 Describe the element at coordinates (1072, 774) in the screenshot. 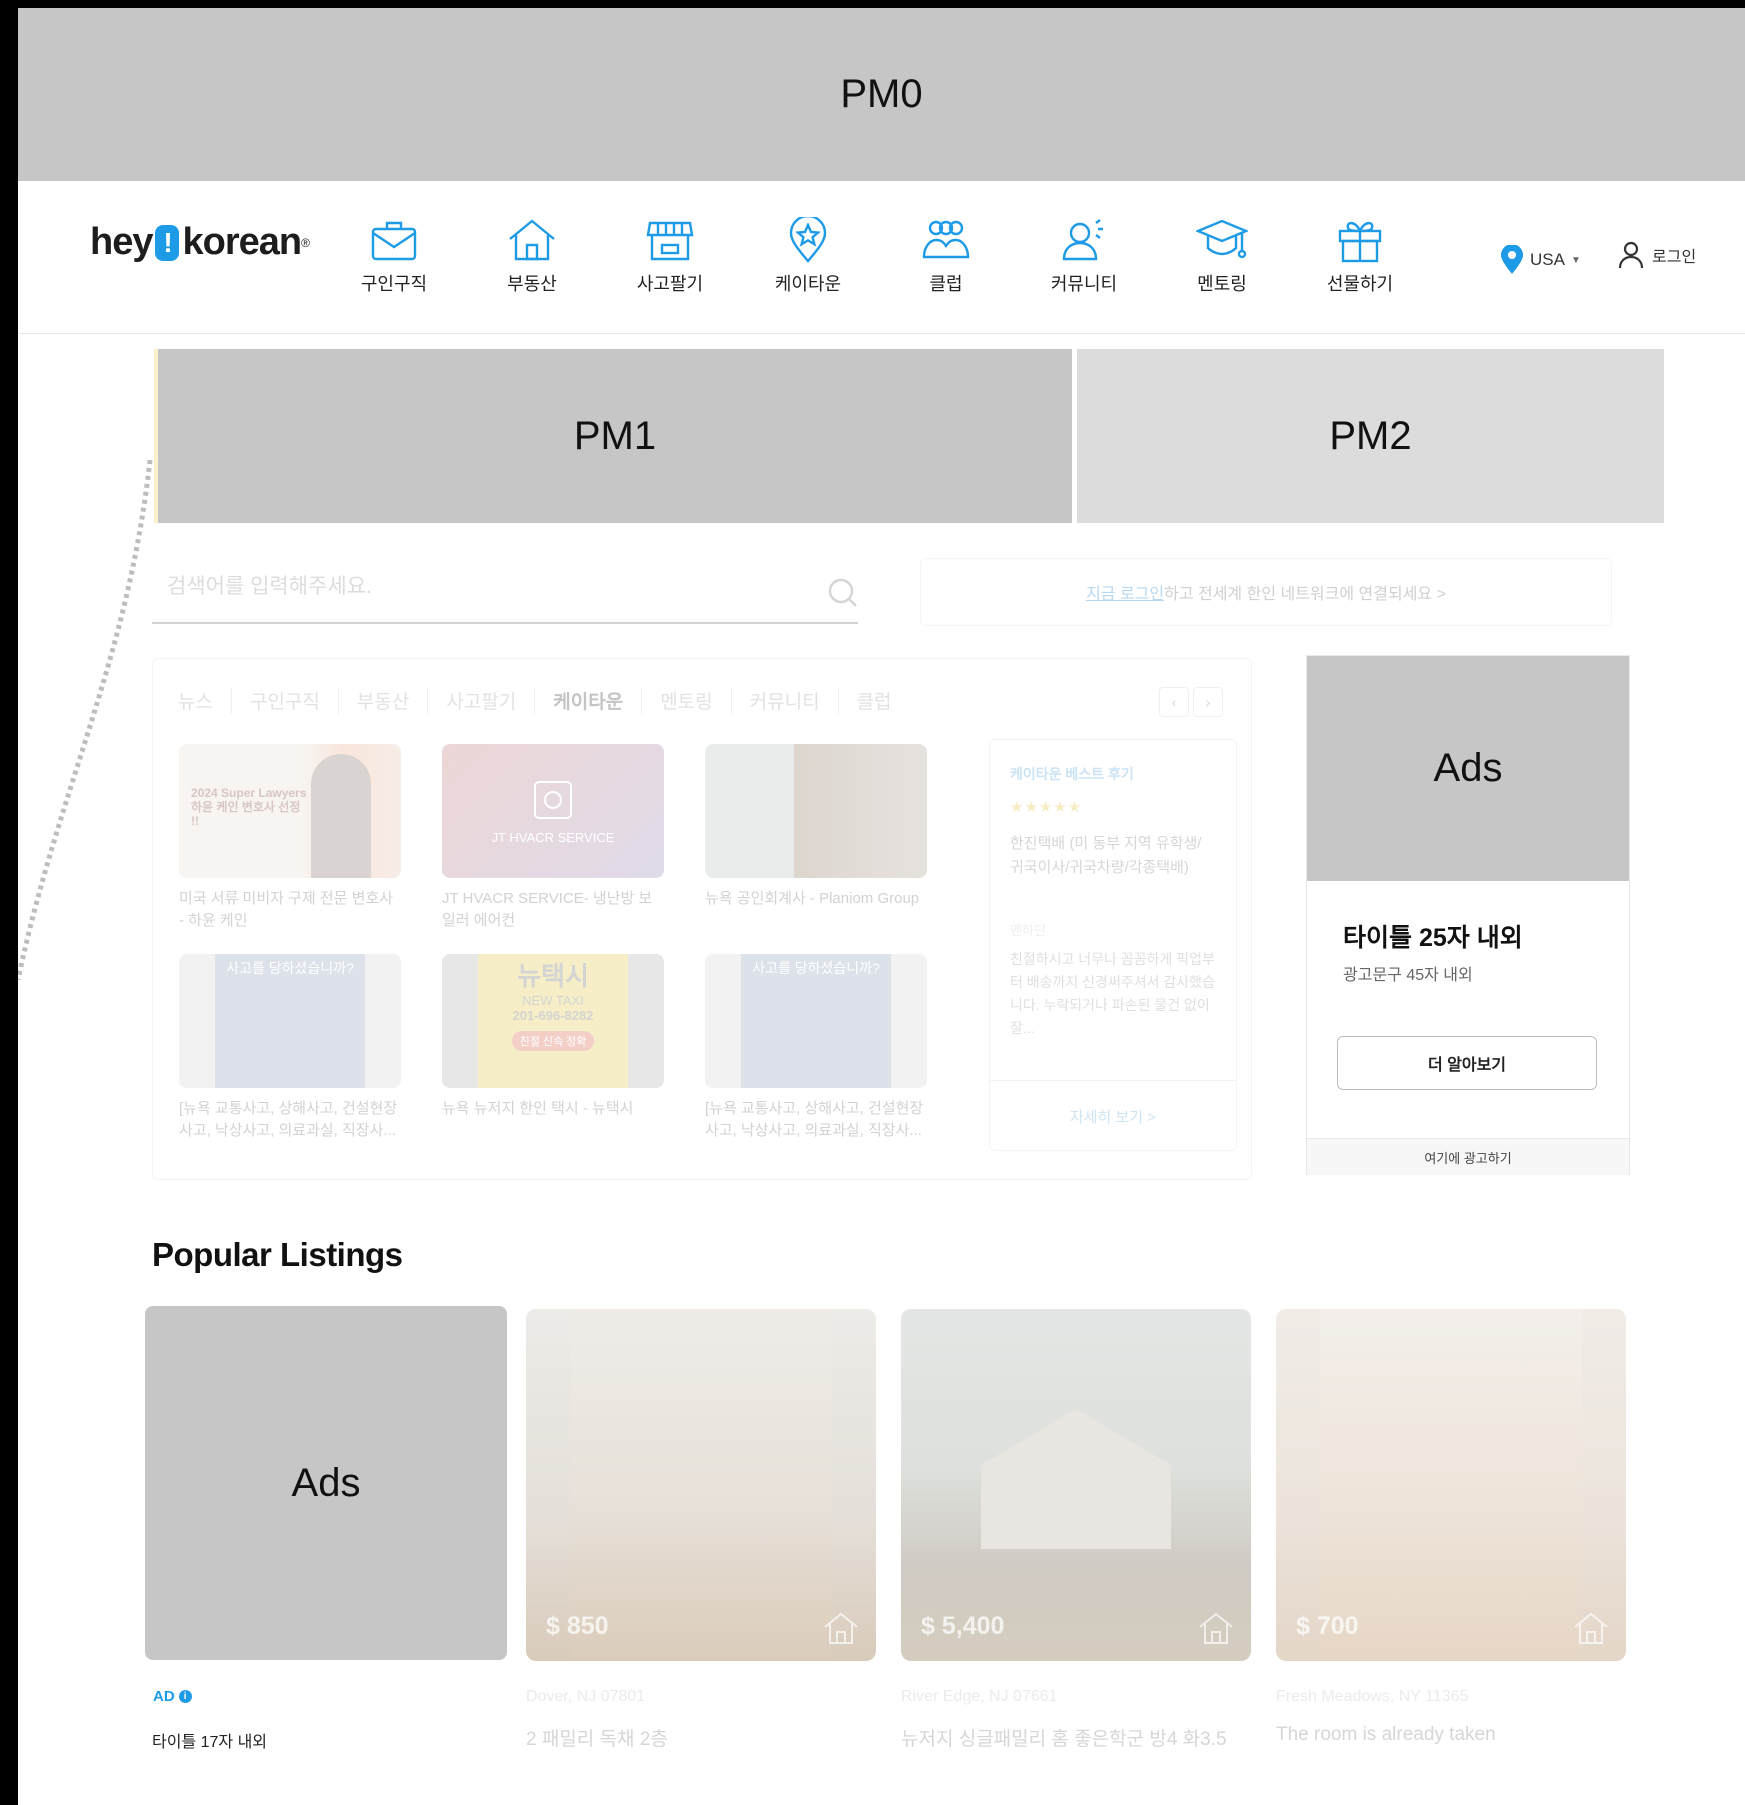

I see `review-heading: 케이타운 베스트 후기` at that location.